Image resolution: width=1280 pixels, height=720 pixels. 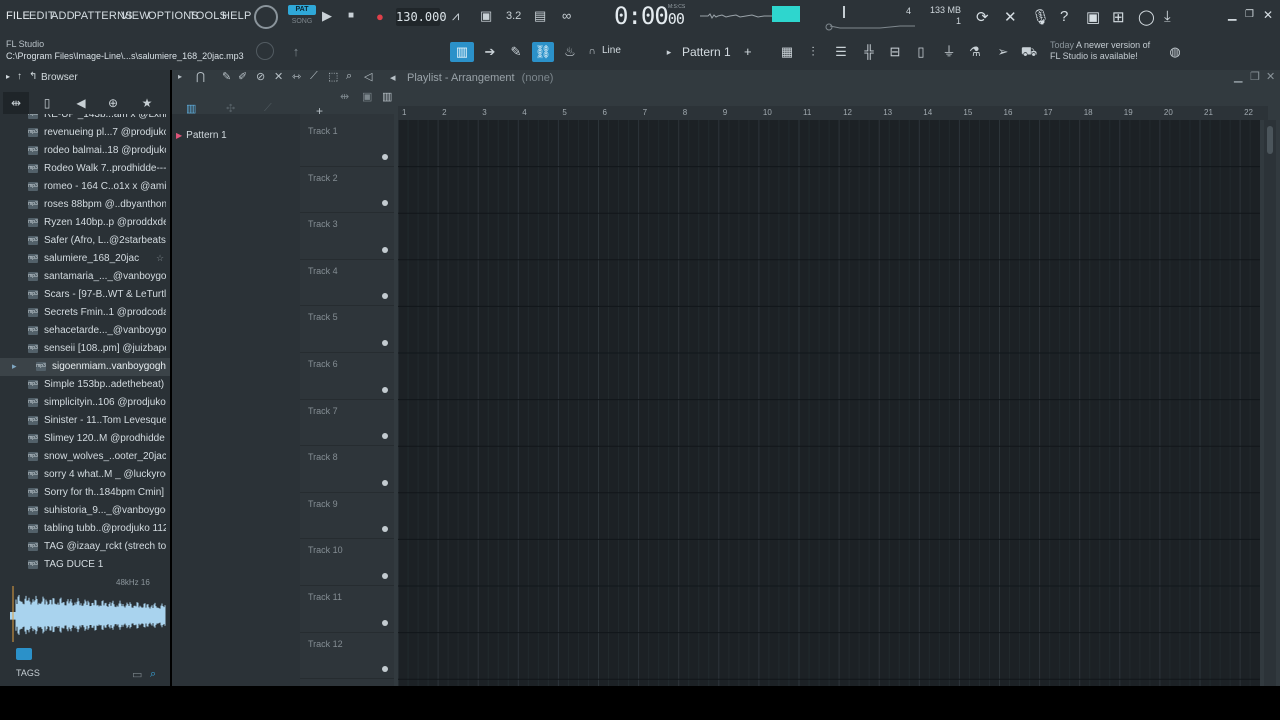 What do you see at coordinates (85, 313) in the screenshot?
I see `browser-file-item: mp3 Secrets Fmin..1 @prodcodax` at bounding box center [85, 313].